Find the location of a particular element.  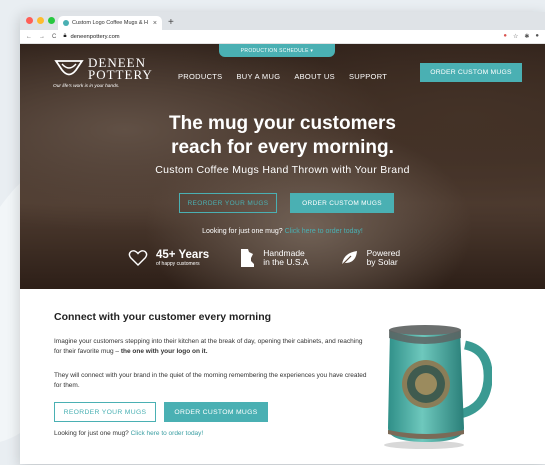

puzzle-icon: ✱ is located at coordinates (526, 36).